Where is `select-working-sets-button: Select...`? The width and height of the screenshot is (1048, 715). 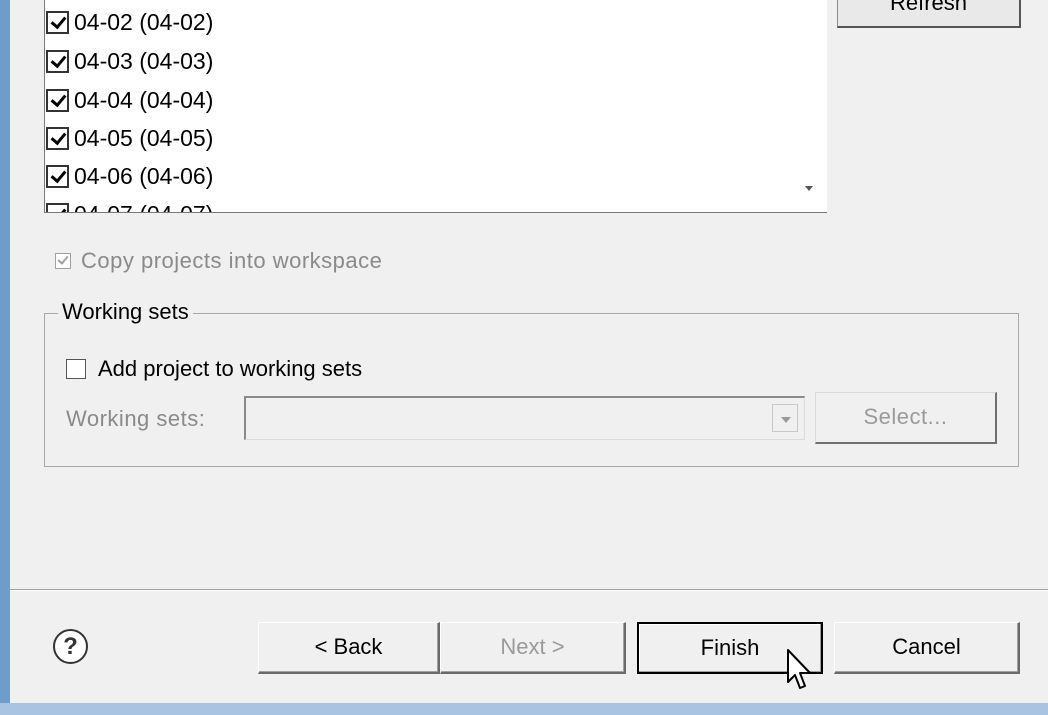 select-working-sets-button: Select... is located at coordinates (906, 418).